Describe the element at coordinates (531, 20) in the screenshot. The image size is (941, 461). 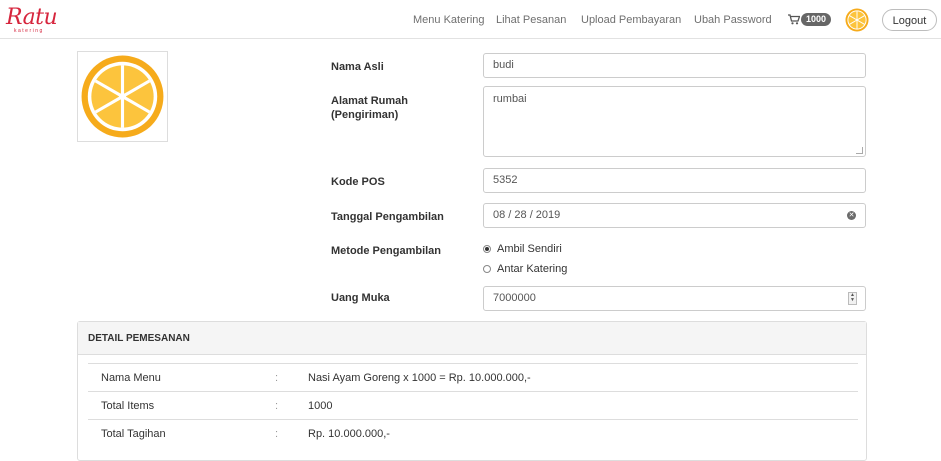
I see `nav-lihat-pesanan: Lihat Pesanan` at that location.